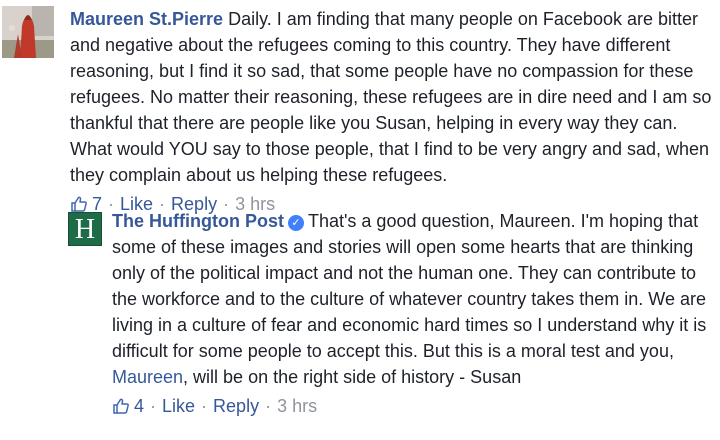  I want to click on comment-author-link: Maureen St.Pierre, so click(146, 19).